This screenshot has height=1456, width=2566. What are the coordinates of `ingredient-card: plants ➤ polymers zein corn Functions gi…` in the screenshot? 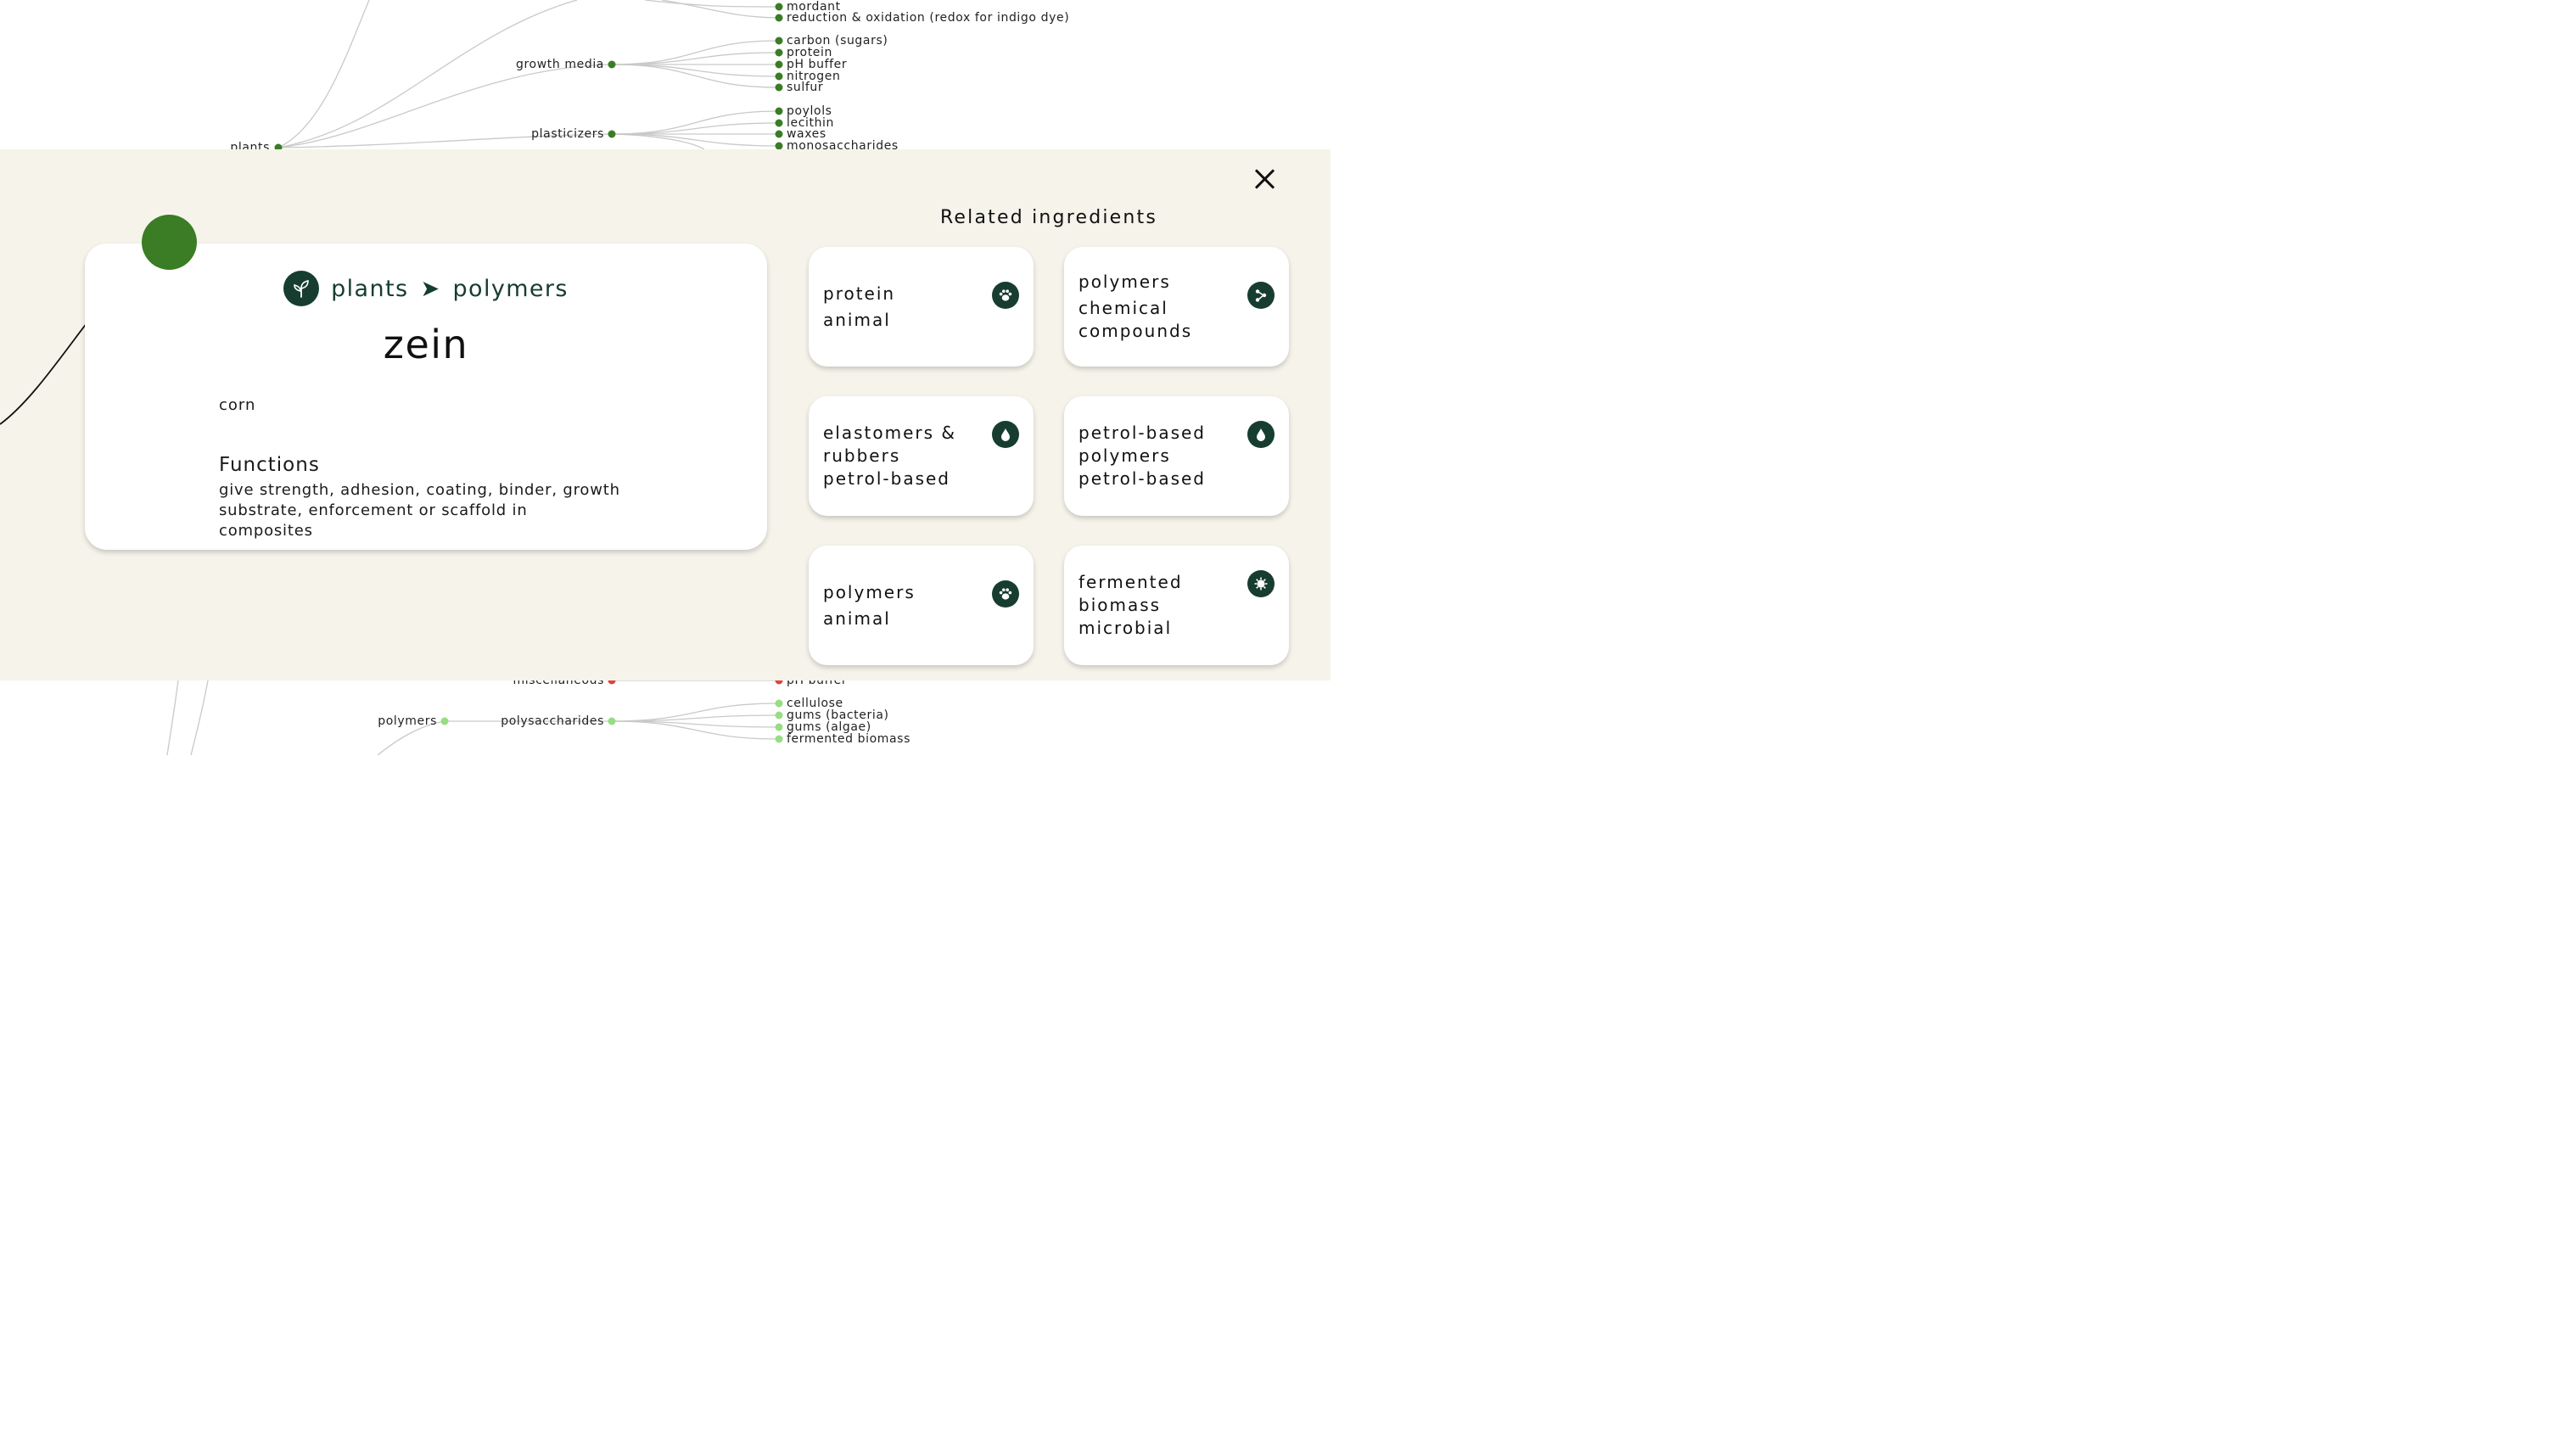 It's located at (426, 397).